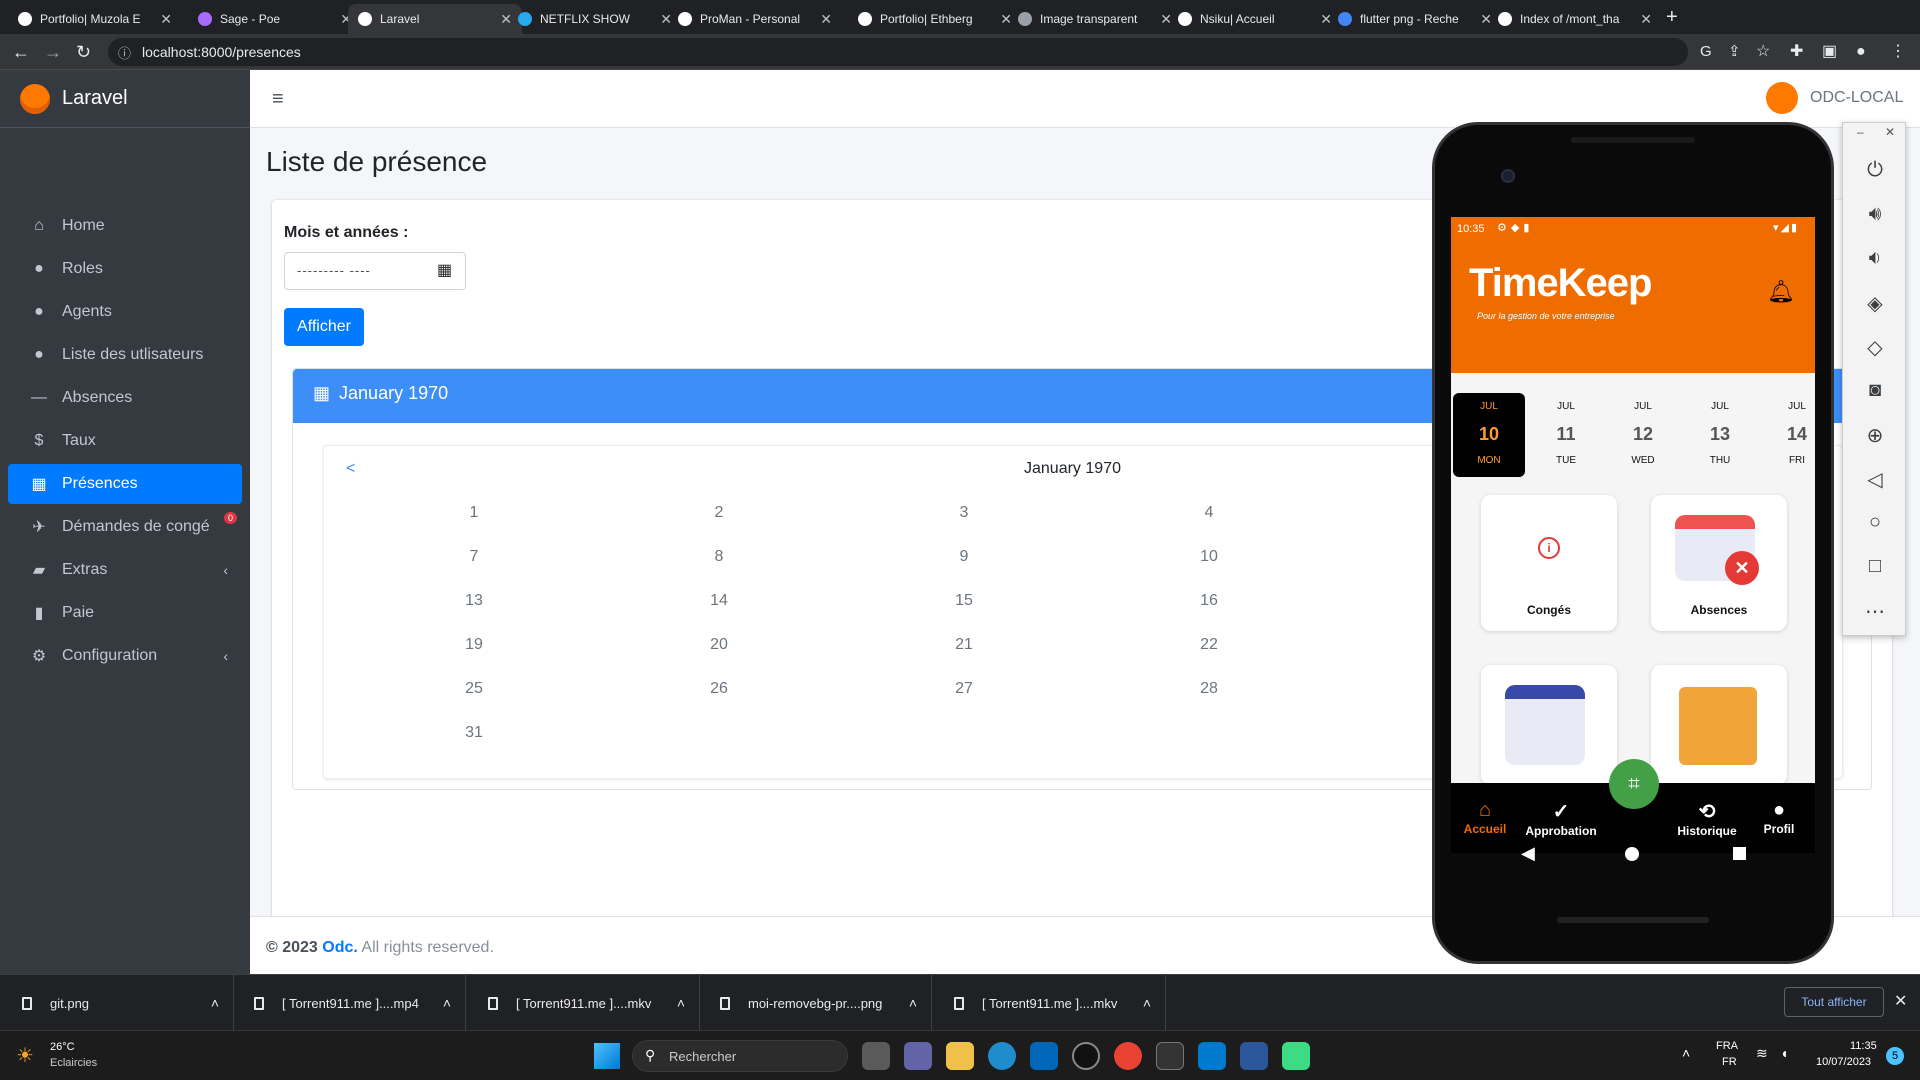 This screenshot has height=1080, width=1920. I want to click on browser-tab: Sage - Poe ✕, so click(275, 19).